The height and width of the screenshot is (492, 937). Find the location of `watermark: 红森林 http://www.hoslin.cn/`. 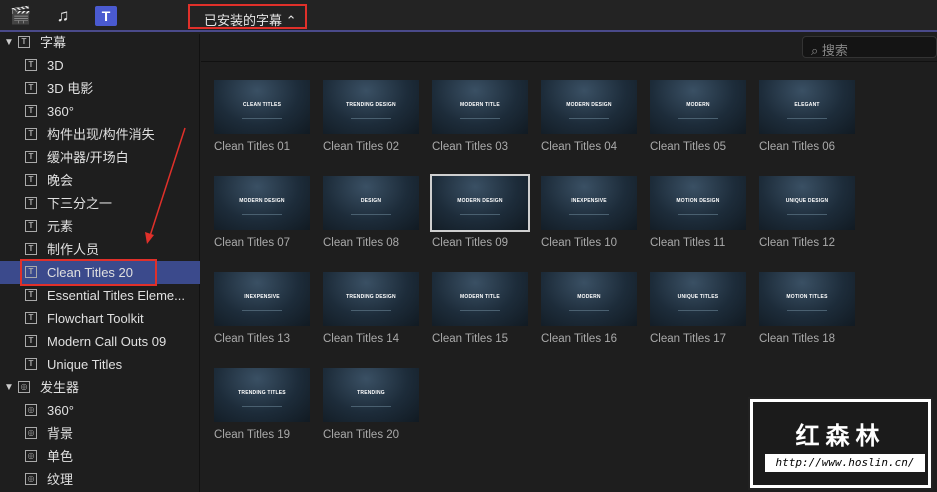

watermark: 红森林 http://www.hoslin.cn/ is located at coordinates (840, 443).